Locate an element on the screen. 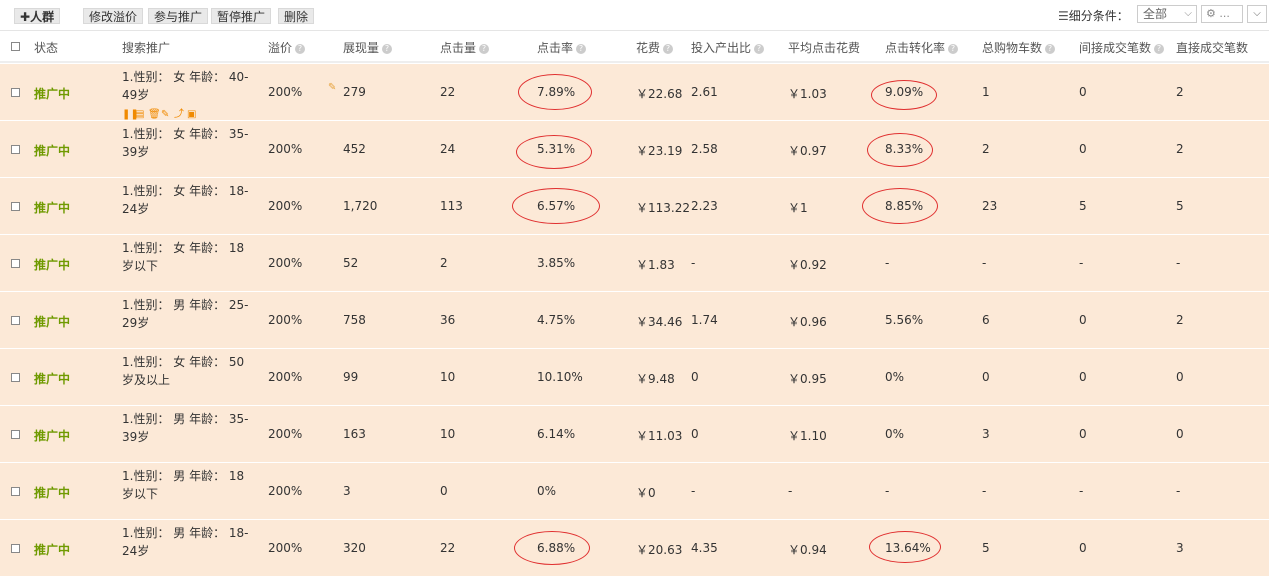 The image size is (1269, 577). pause-icon: ❚❚ is located at coordinates (130, 115).